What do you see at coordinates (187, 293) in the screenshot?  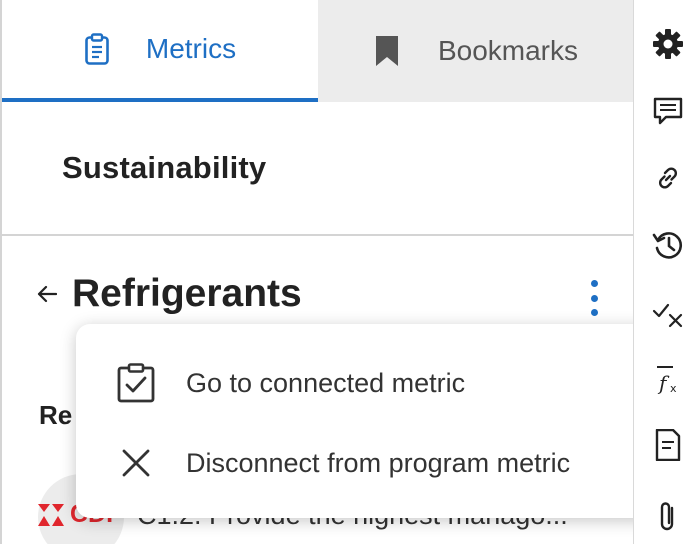 I see `metric-title: Refrigerants` at bounding box center [187, 293].